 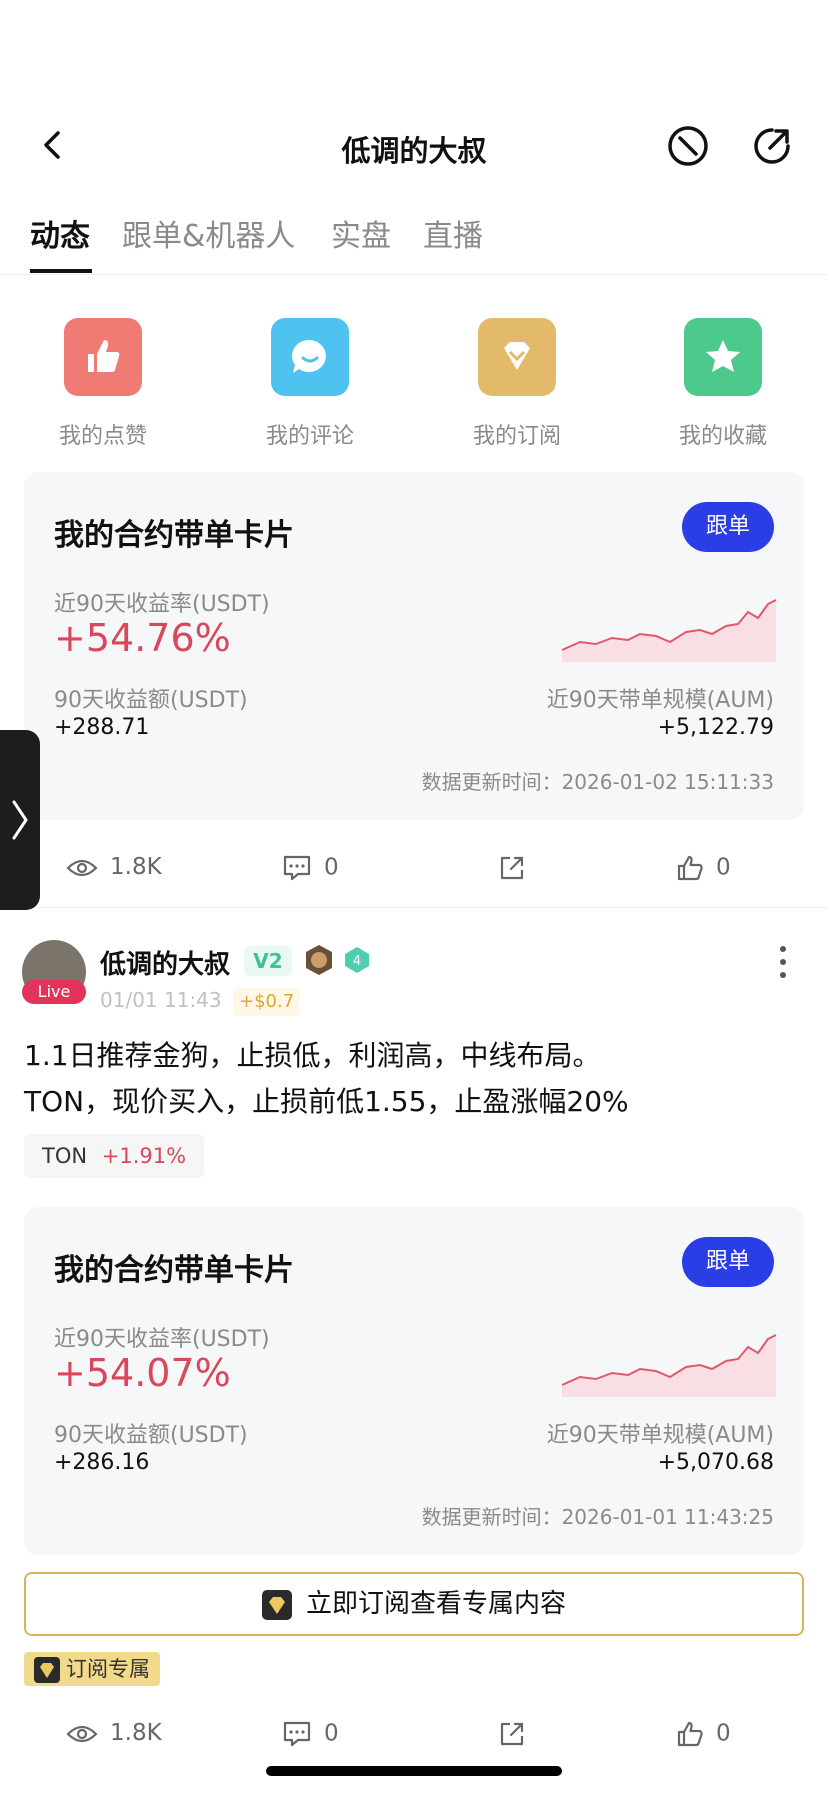 I want to click on coin-symbol: TON, so click(x=65, y=1156).